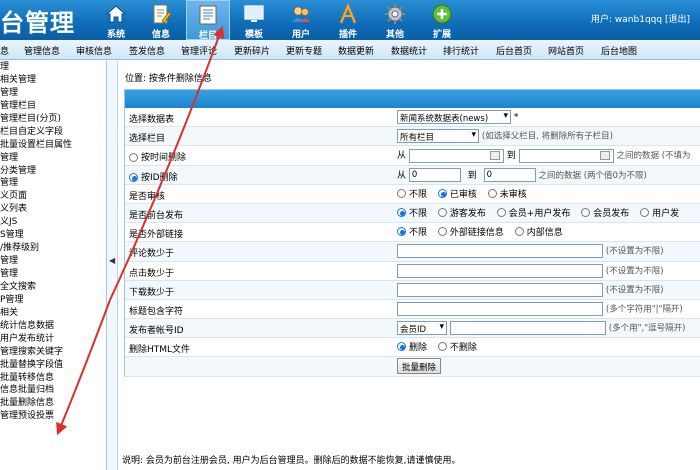 This screenshot has width=700, height=470. What do you see at coordinates (53, 403) in the screenshot?
I see `sidebar-item-batch-delete: 批量删除信息` at bounding box center [53, 403].